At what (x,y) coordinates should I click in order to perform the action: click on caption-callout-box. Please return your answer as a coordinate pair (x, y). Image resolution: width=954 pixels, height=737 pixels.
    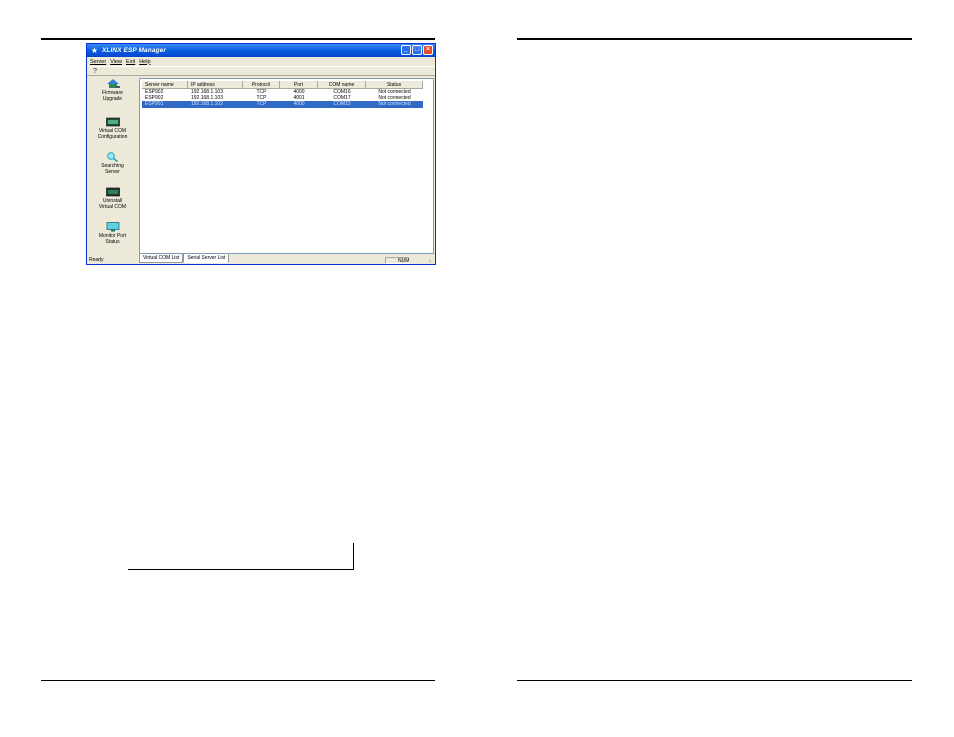
    Looking at the image, I should click on (241, 556).